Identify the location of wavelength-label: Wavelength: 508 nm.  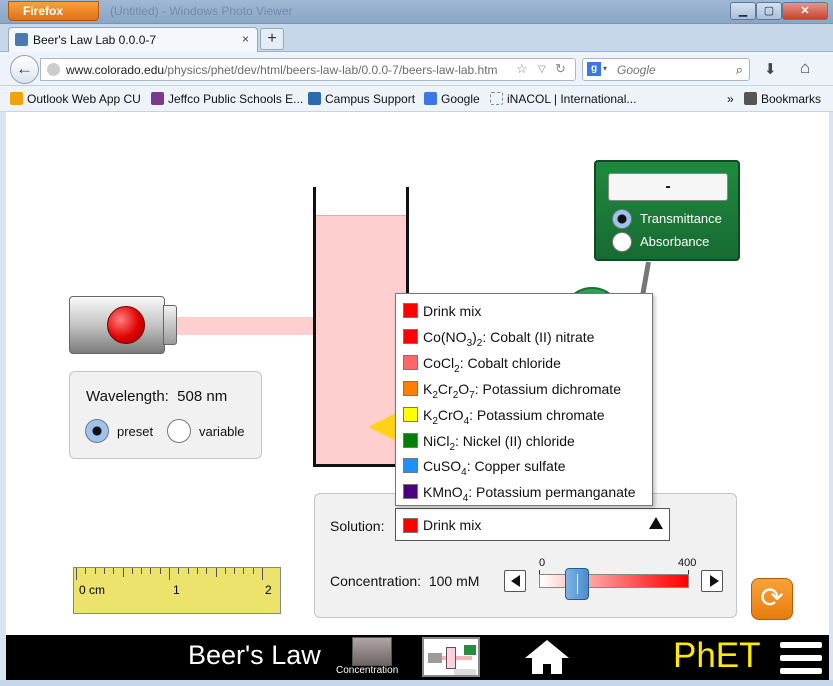
(157, 396).